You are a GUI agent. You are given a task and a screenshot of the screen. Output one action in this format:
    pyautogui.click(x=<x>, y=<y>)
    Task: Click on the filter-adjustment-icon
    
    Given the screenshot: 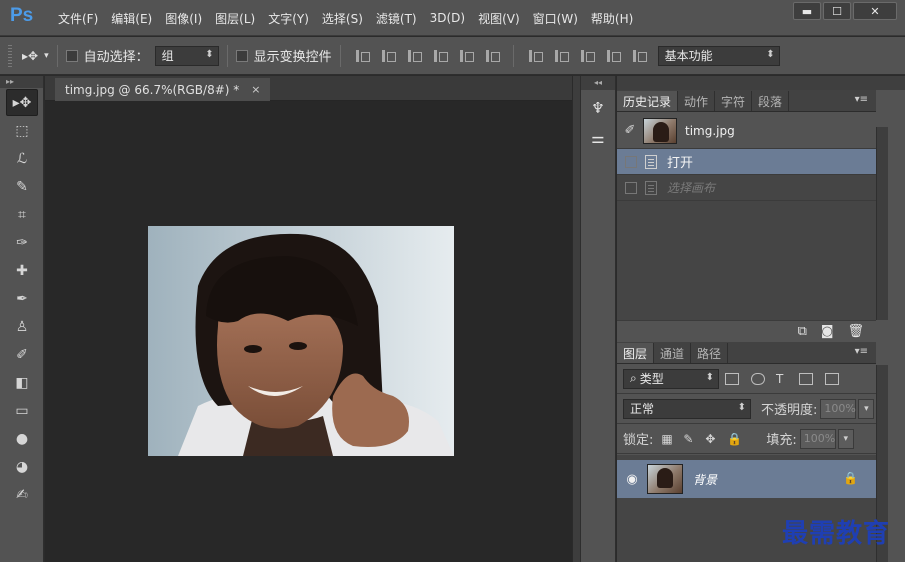 What is the action you would take?
    pyautogui.click(x=758, y=378)
    